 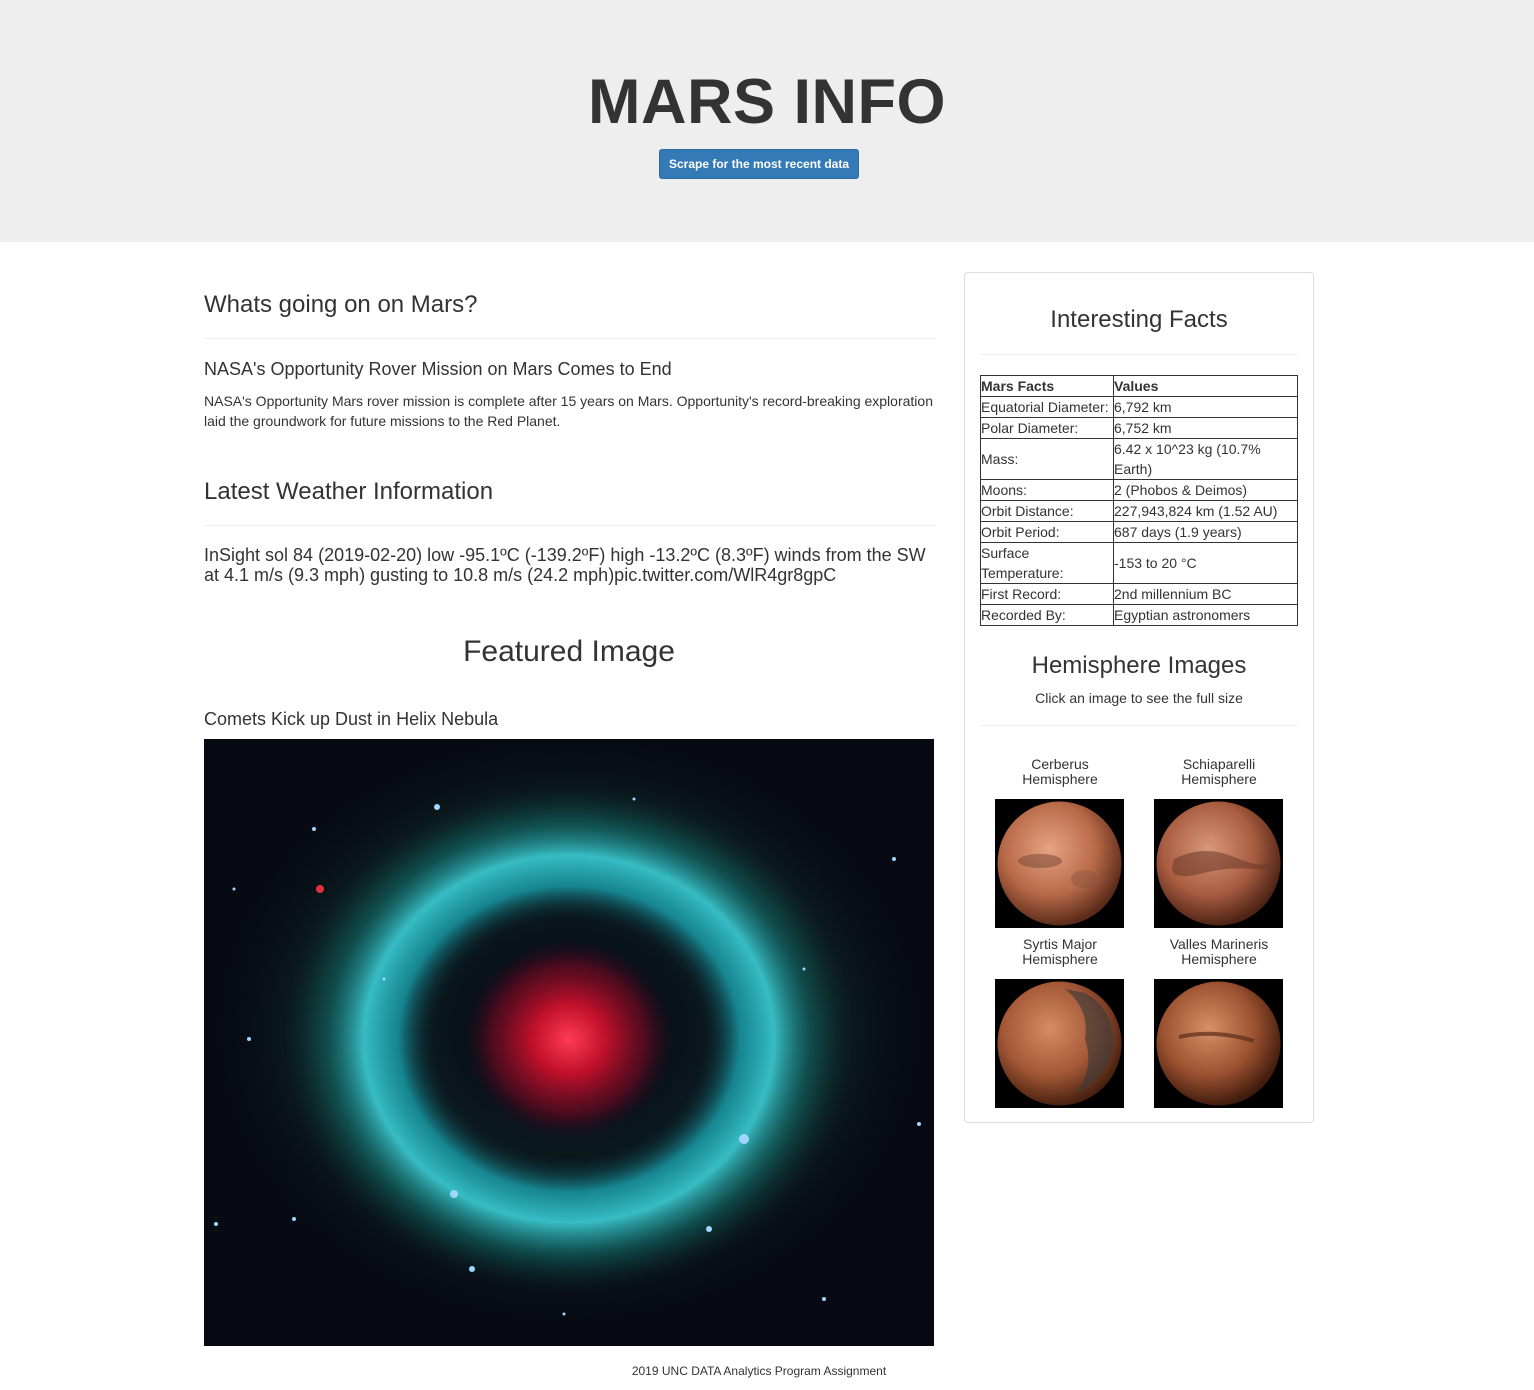 I want to click on hemisphere-label: Valles Marineris Hemisphere, so click(x=1219, y=951).